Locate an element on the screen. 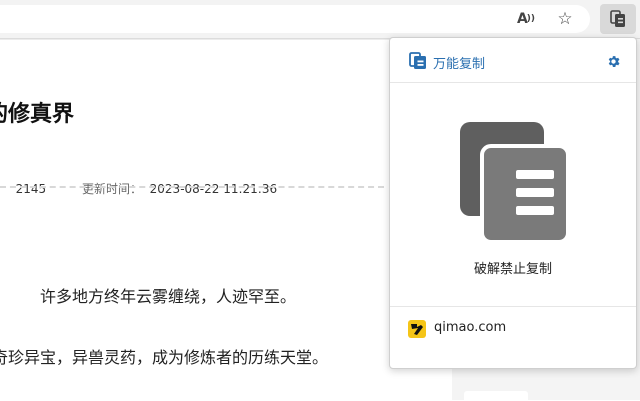 This screenshot has height=401, width=640. site-logo-icon is located at coordinates (417, 329).